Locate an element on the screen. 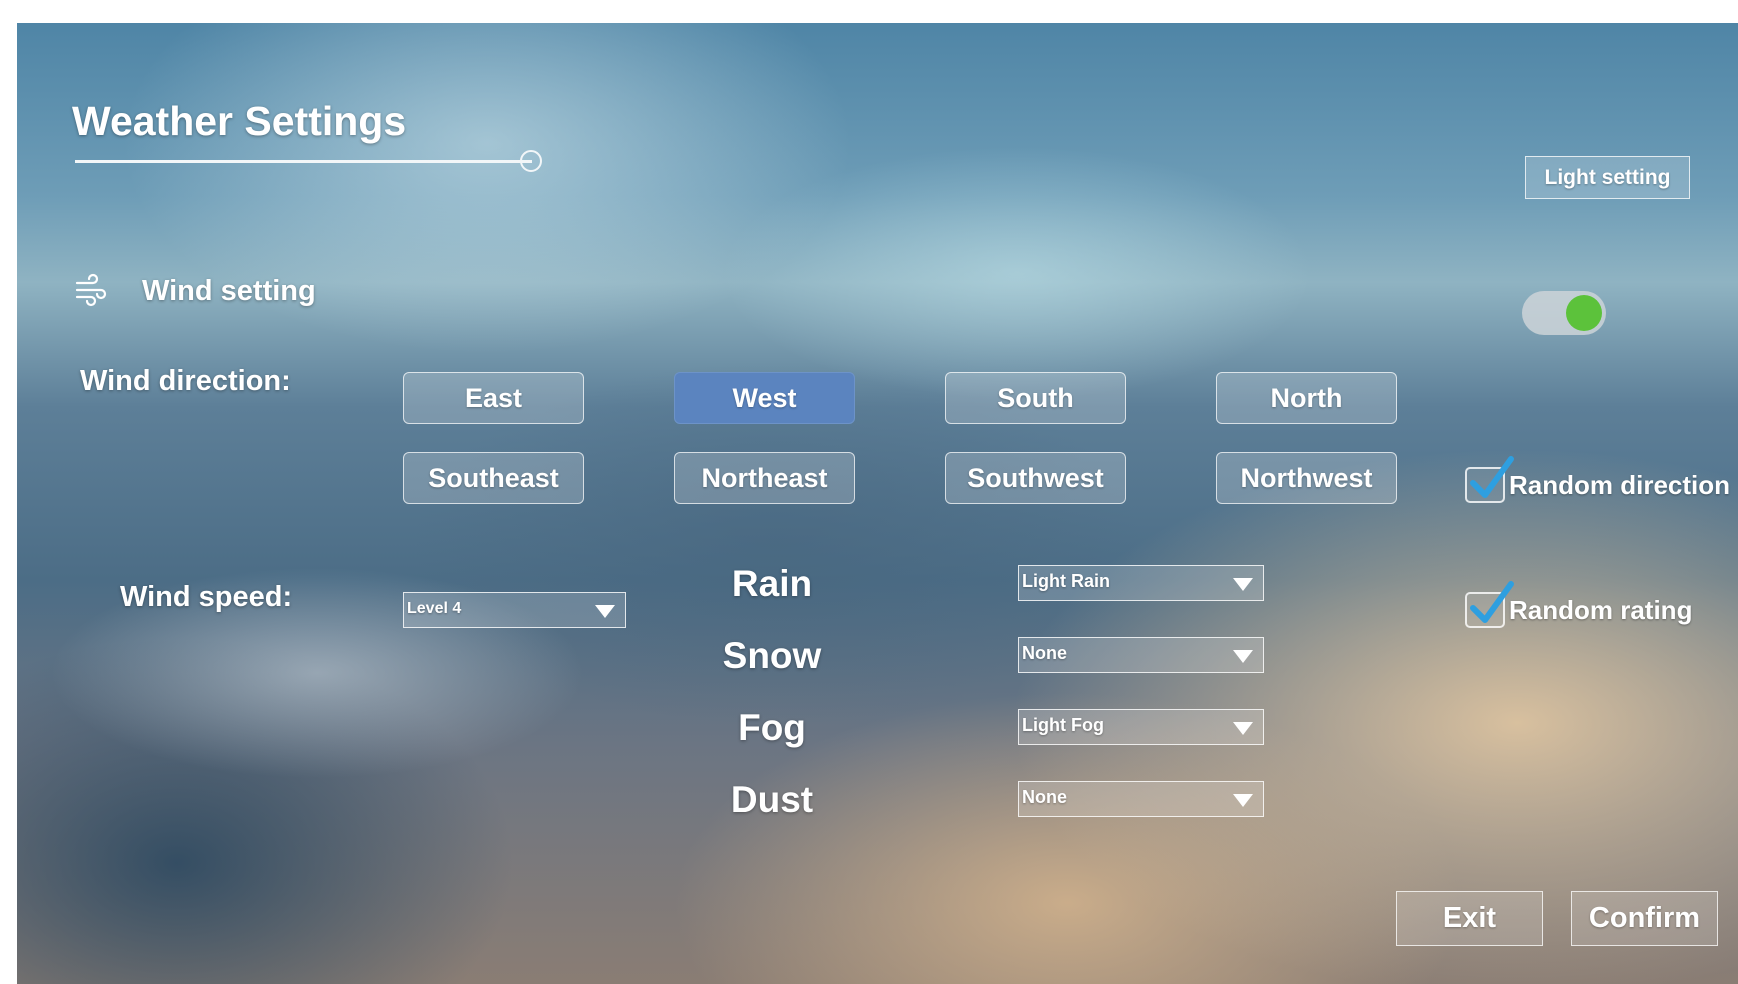 This screenshot has width=1738, height=984. random-direction-checkbox is located at coordinates (1489, 479).